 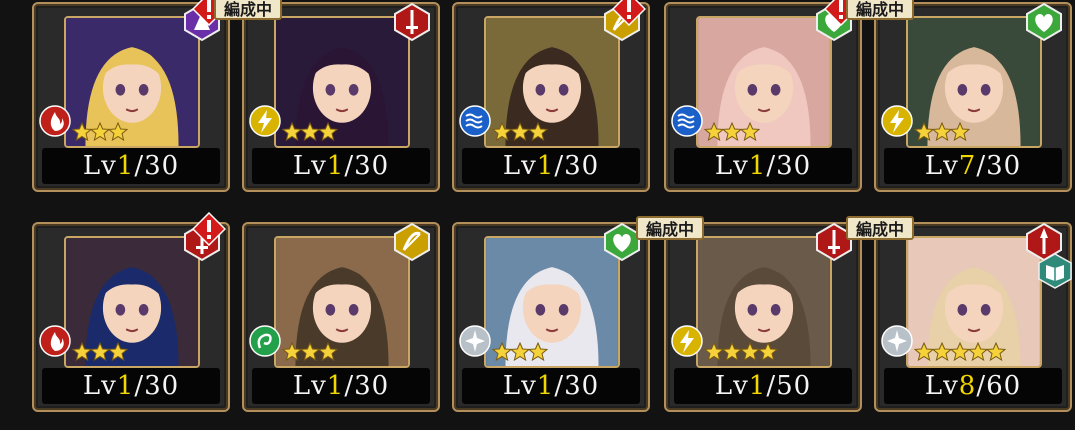 I want to click on level-display: Lv 1 /50, so click(x=763, y=386).